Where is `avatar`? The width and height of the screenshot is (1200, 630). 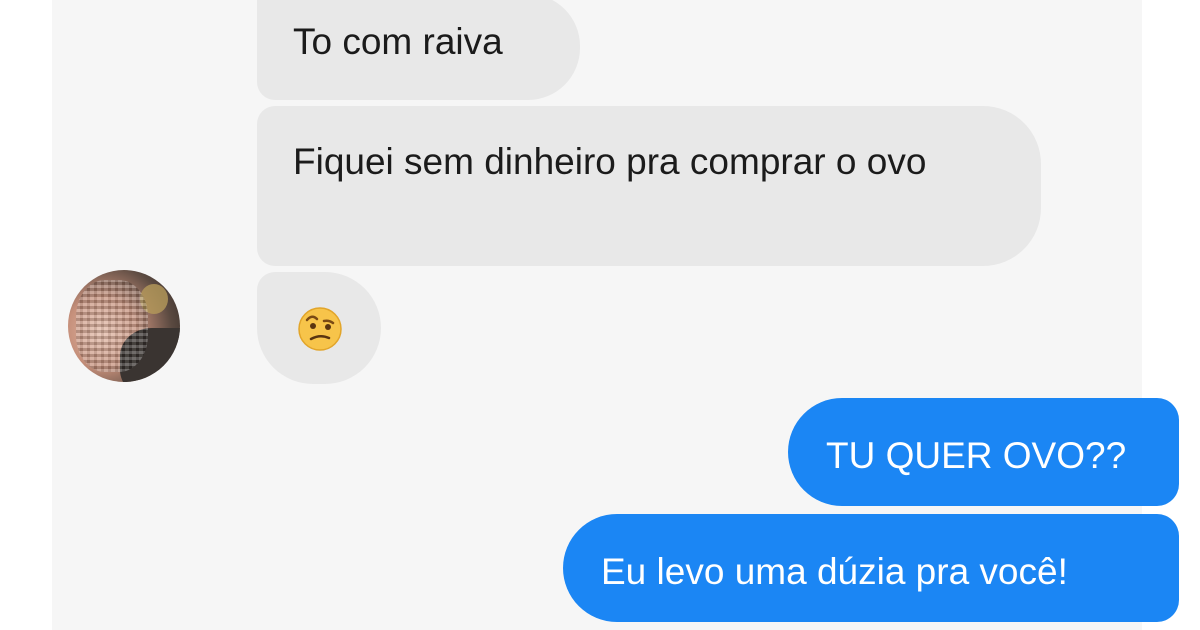
avatar is located at coordinates (124, 326).